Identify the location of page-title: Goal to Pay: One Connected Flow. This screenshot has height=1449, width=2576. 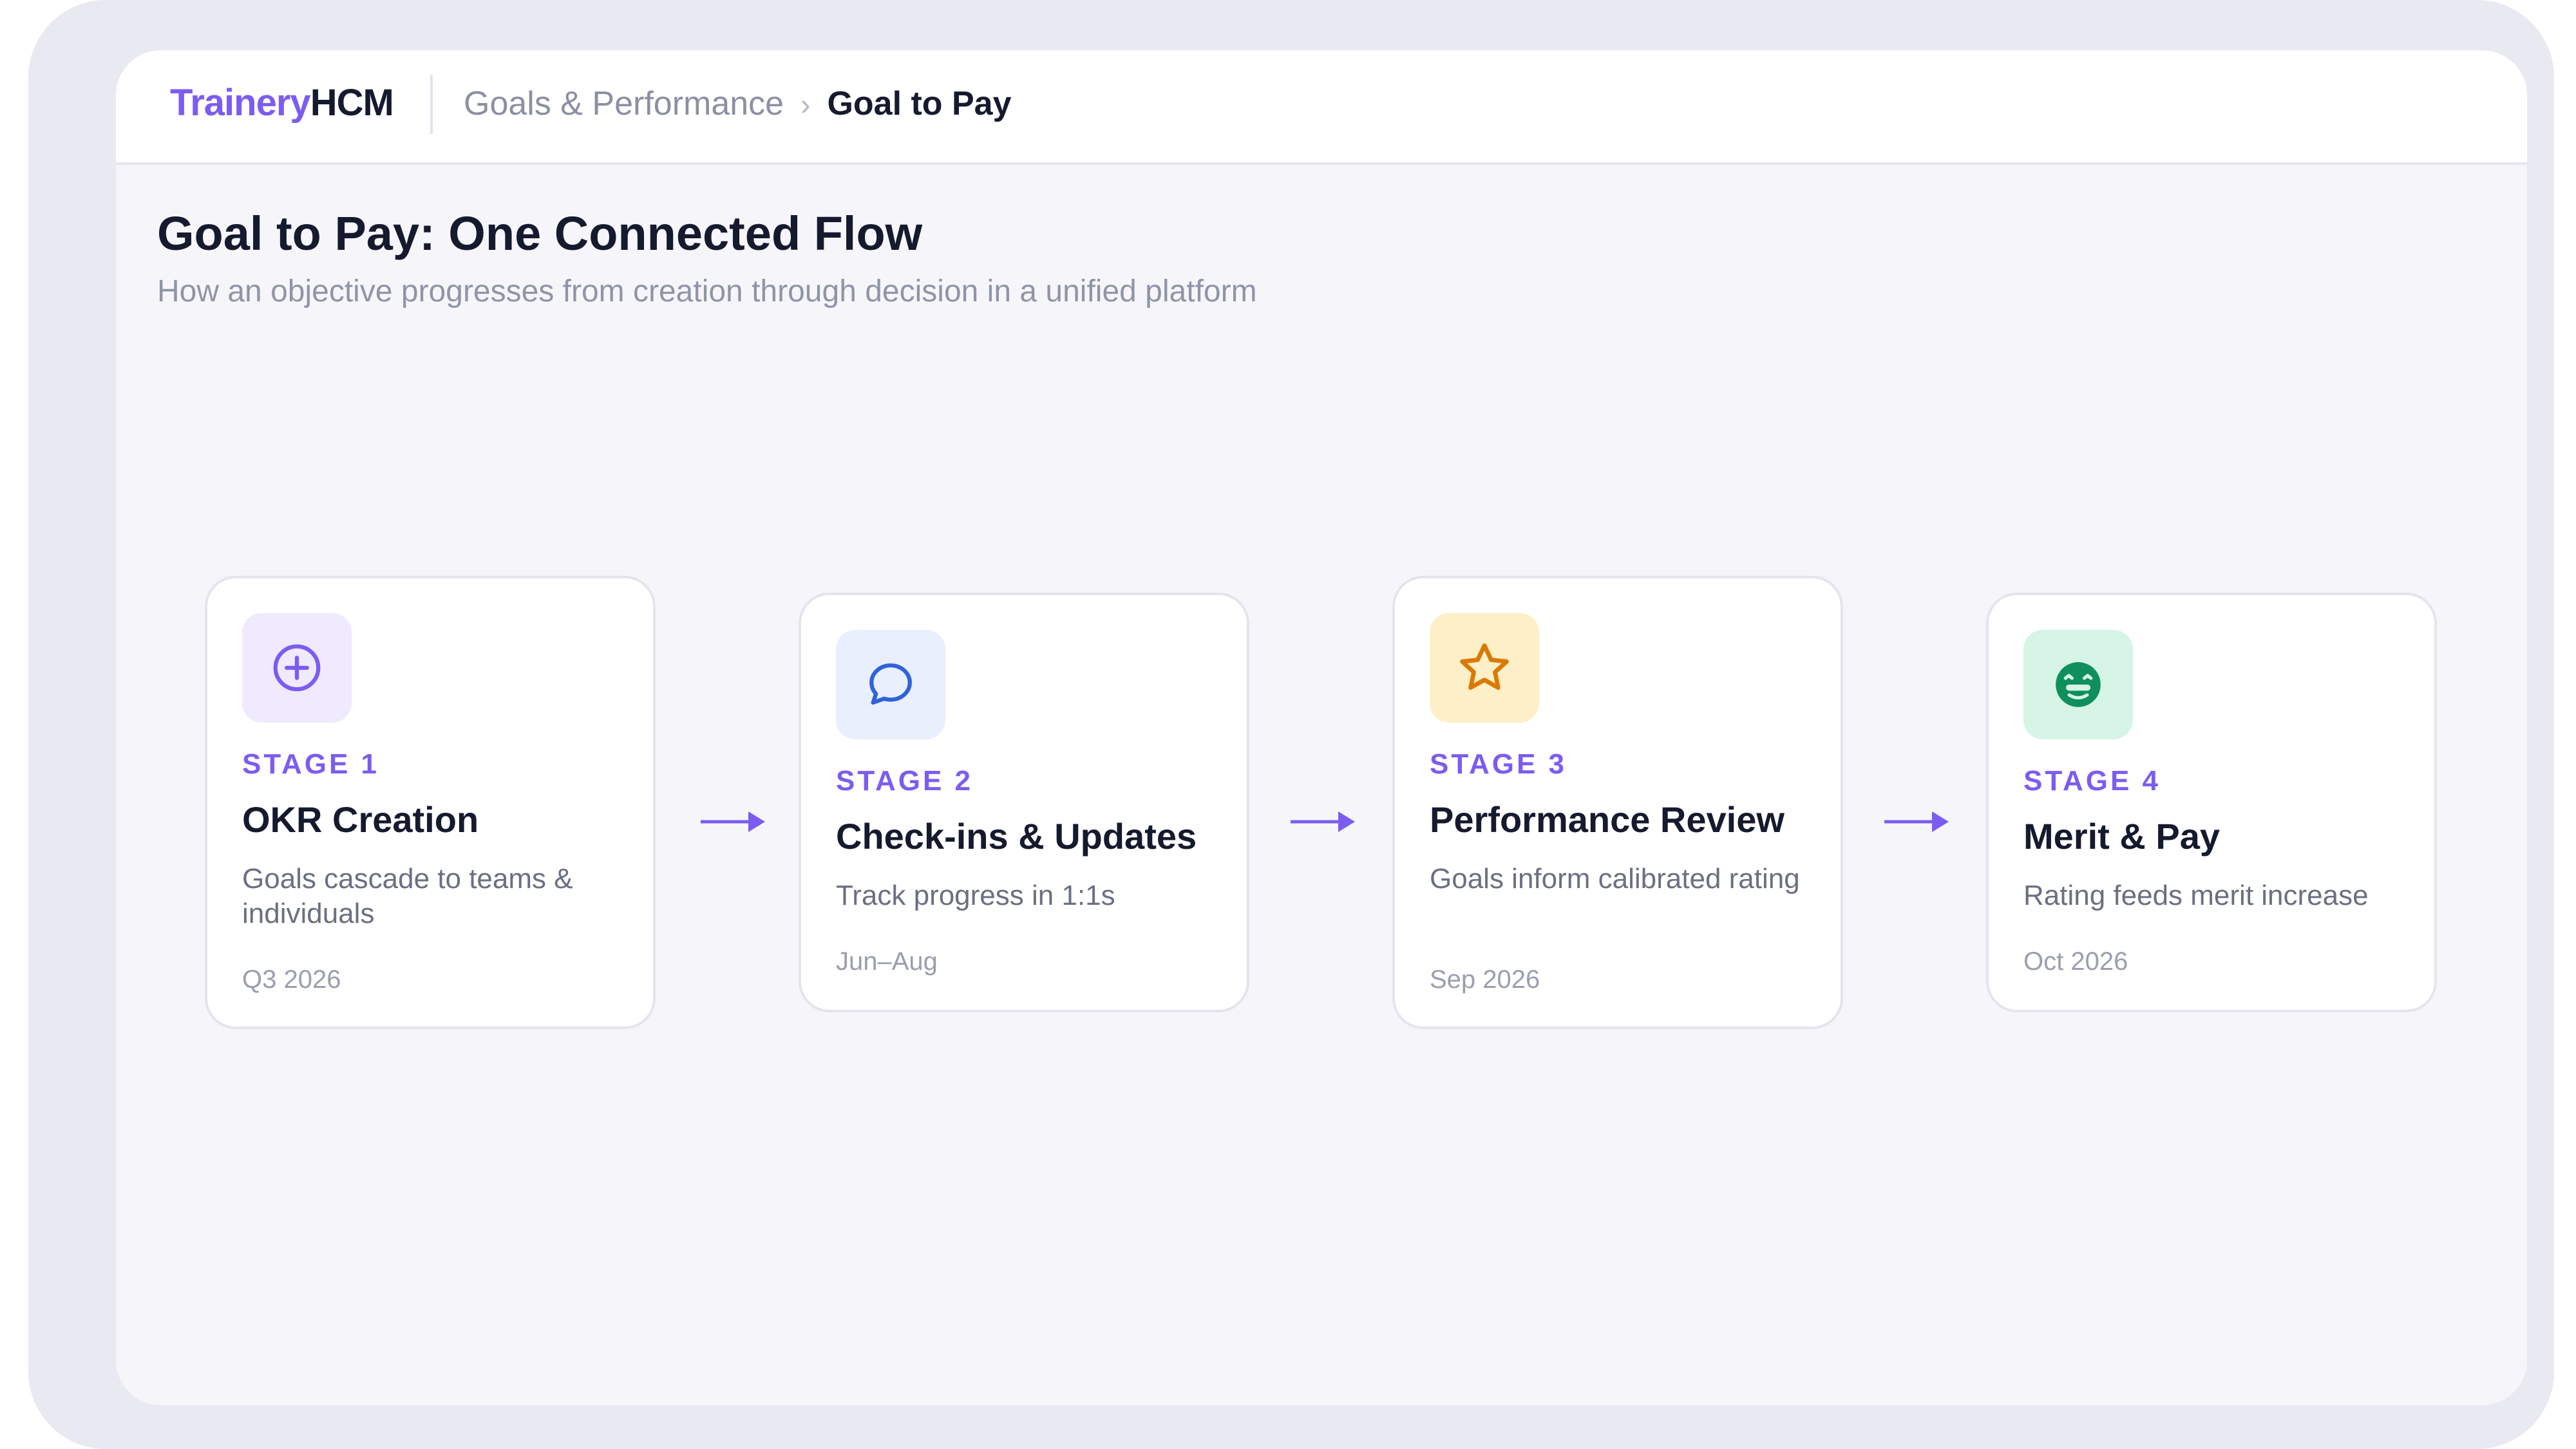
(540, 233).